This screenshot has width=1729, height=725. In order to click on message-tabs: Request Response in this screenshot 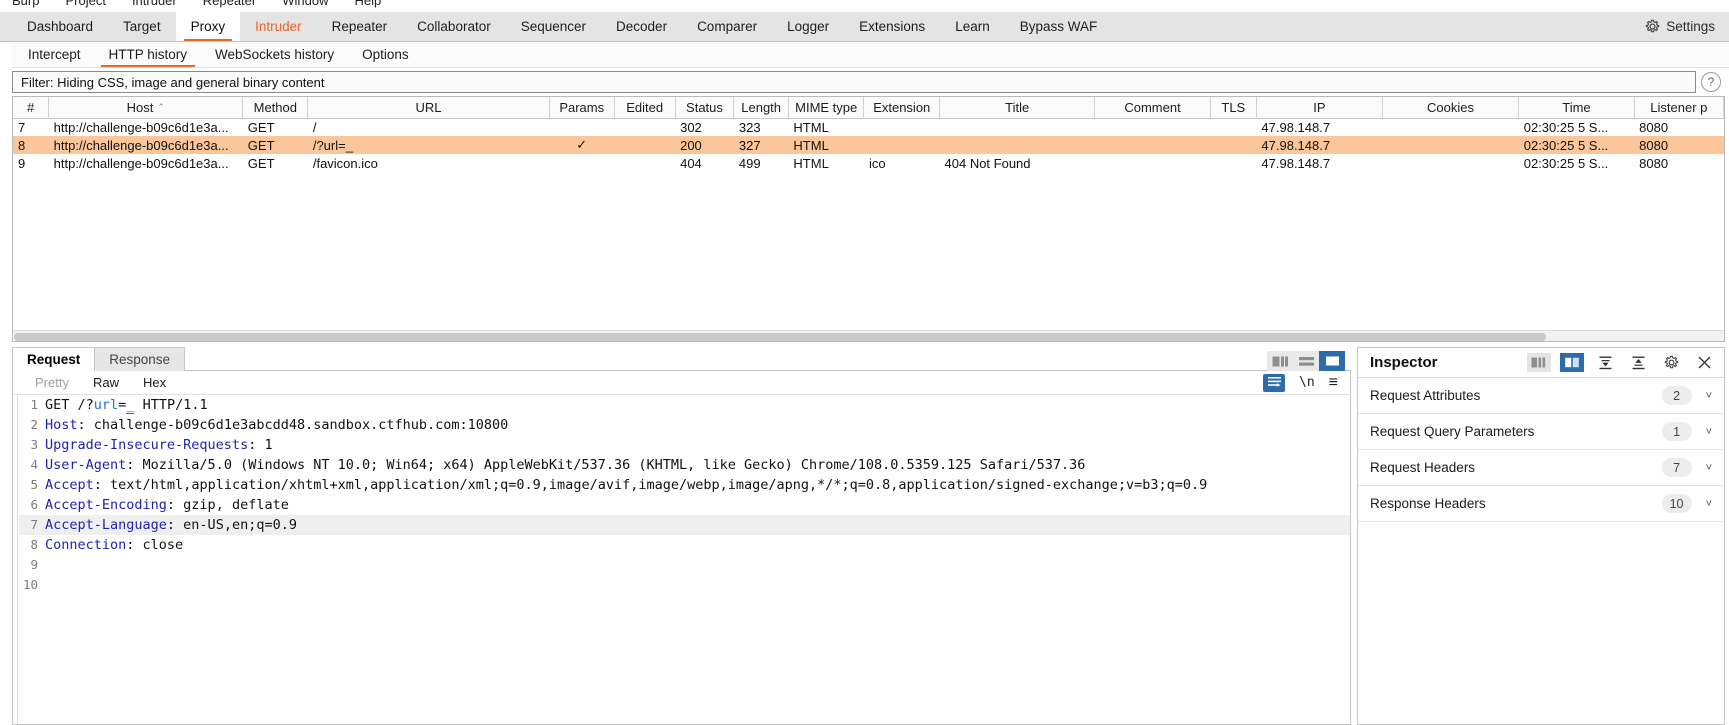, I will do `click(99, 359)`.